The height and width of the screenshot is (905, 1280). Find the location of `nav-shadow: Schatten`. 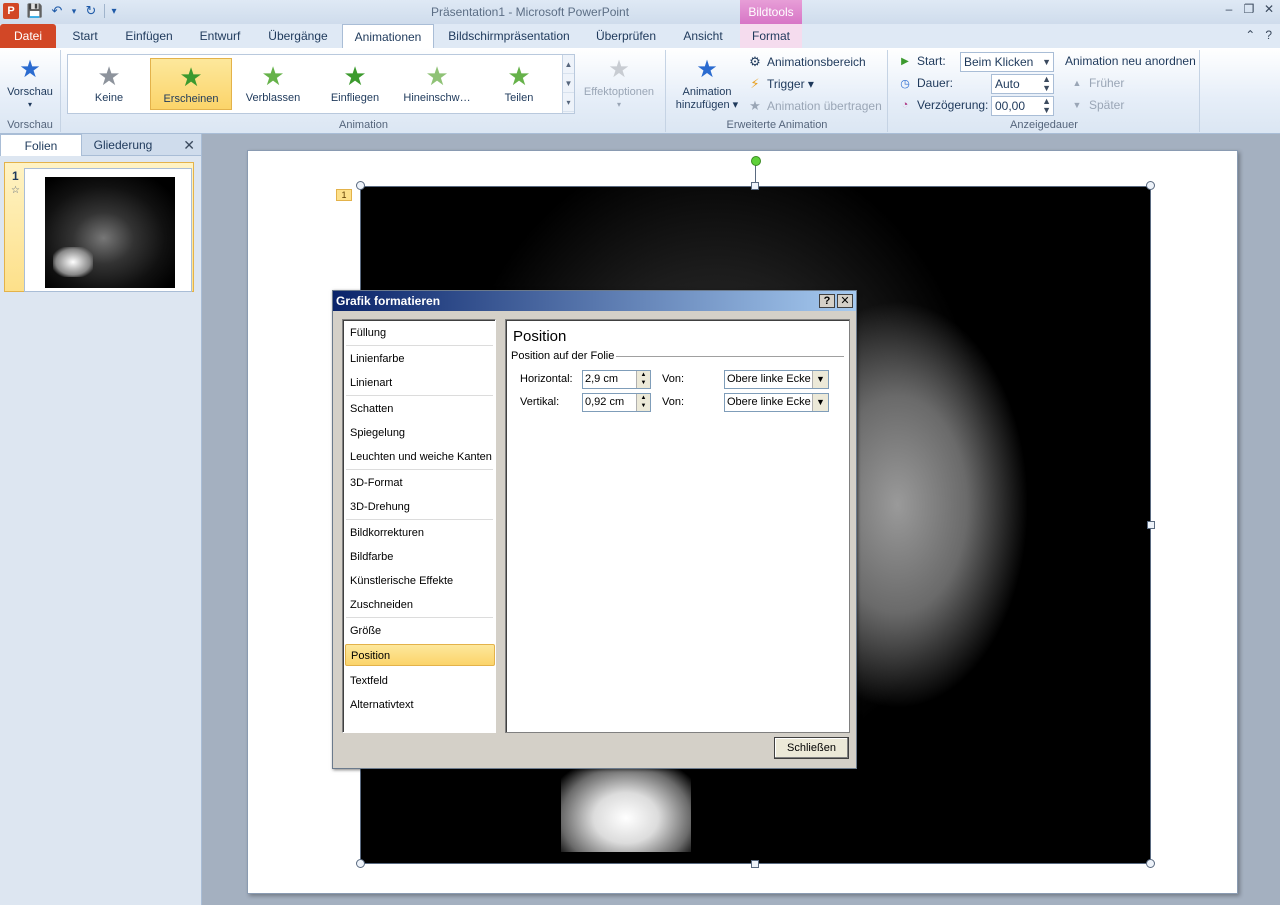

nav-shadow: Schatten is located at coordinates (420, 409).